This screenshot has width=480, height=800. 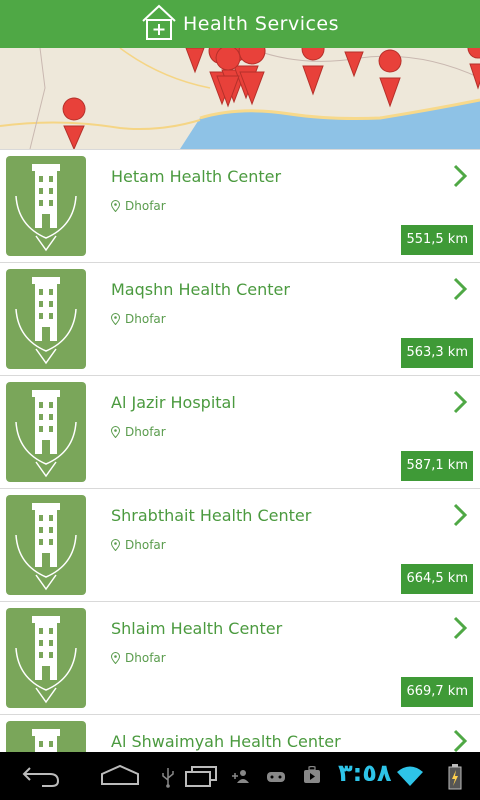 What do you see at coordinates (437, 692) in the screenshot?
I see `distance-badge: 669,7 km` at bounding box center [437, 692].